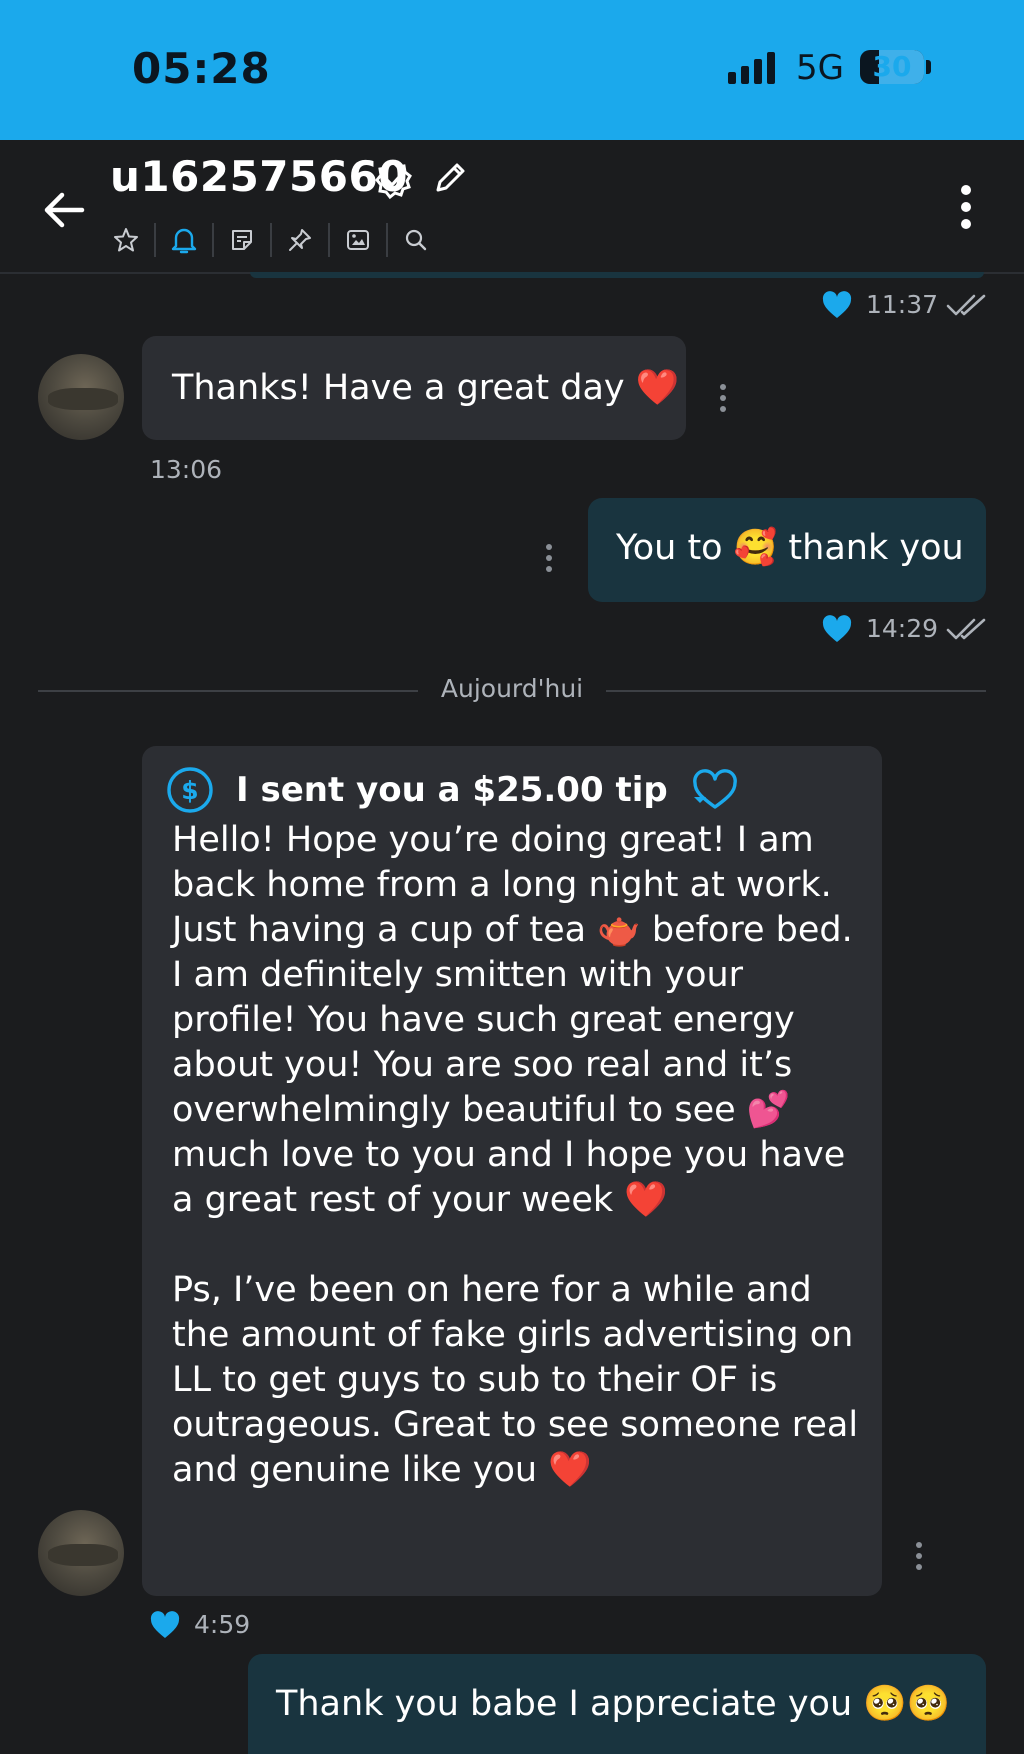 This screenshot has height=1754, width=1024. Describe the element at coordinates (613, 1704) in the screenshot. I see `message-text: Thank you babe I appreciate you 🥺🥺` at that location.